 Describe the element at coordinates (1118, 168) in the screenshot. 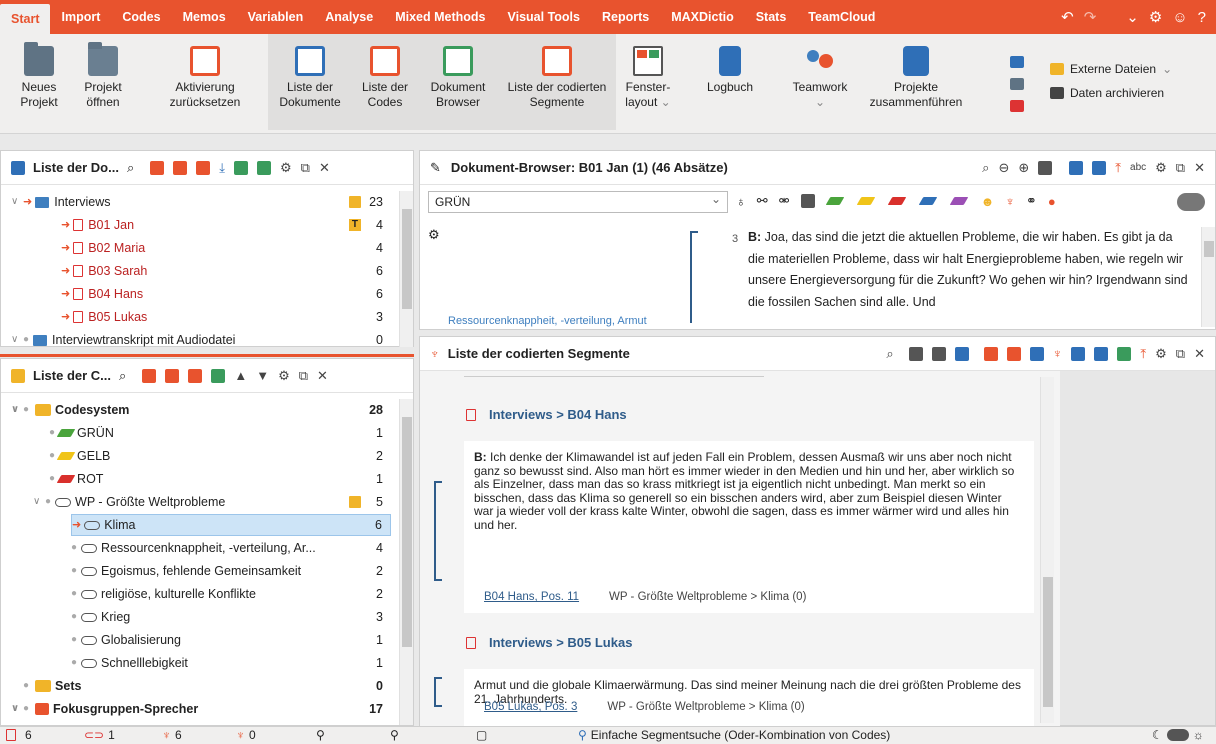

I see `export-icon: ⤒` at that location.